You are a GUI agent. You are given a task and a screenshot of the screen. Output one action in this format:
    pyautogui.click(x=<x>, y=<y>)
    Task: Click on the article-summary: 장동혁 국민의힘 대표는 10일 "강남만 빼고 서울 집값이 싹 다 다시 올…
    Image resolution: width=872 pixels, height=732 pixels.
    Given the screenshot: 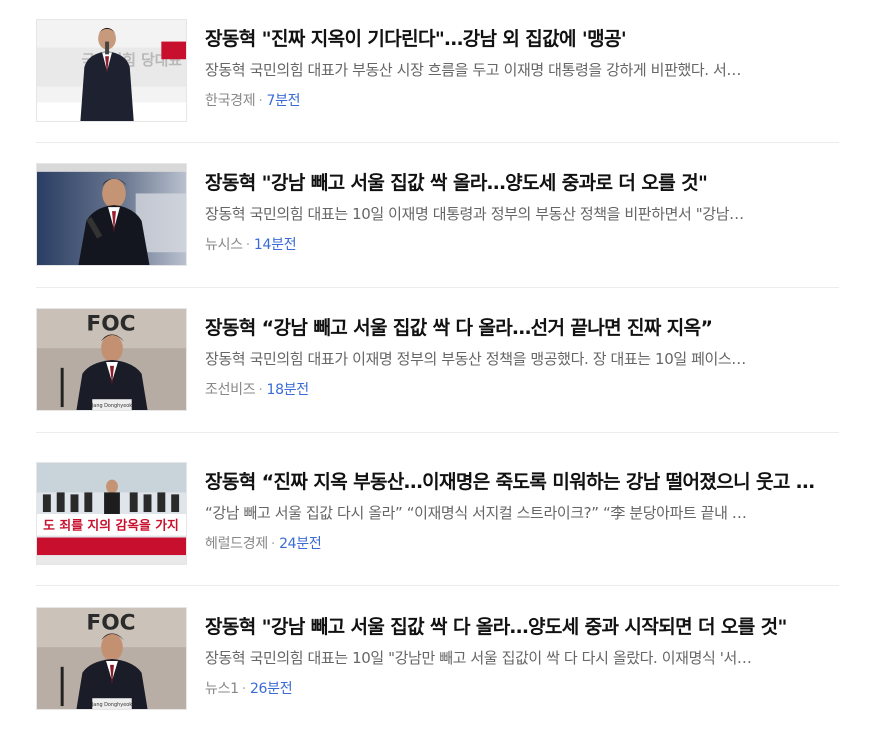 What is the action you would take?
    pyautogui.click(x=478, y=658)
    